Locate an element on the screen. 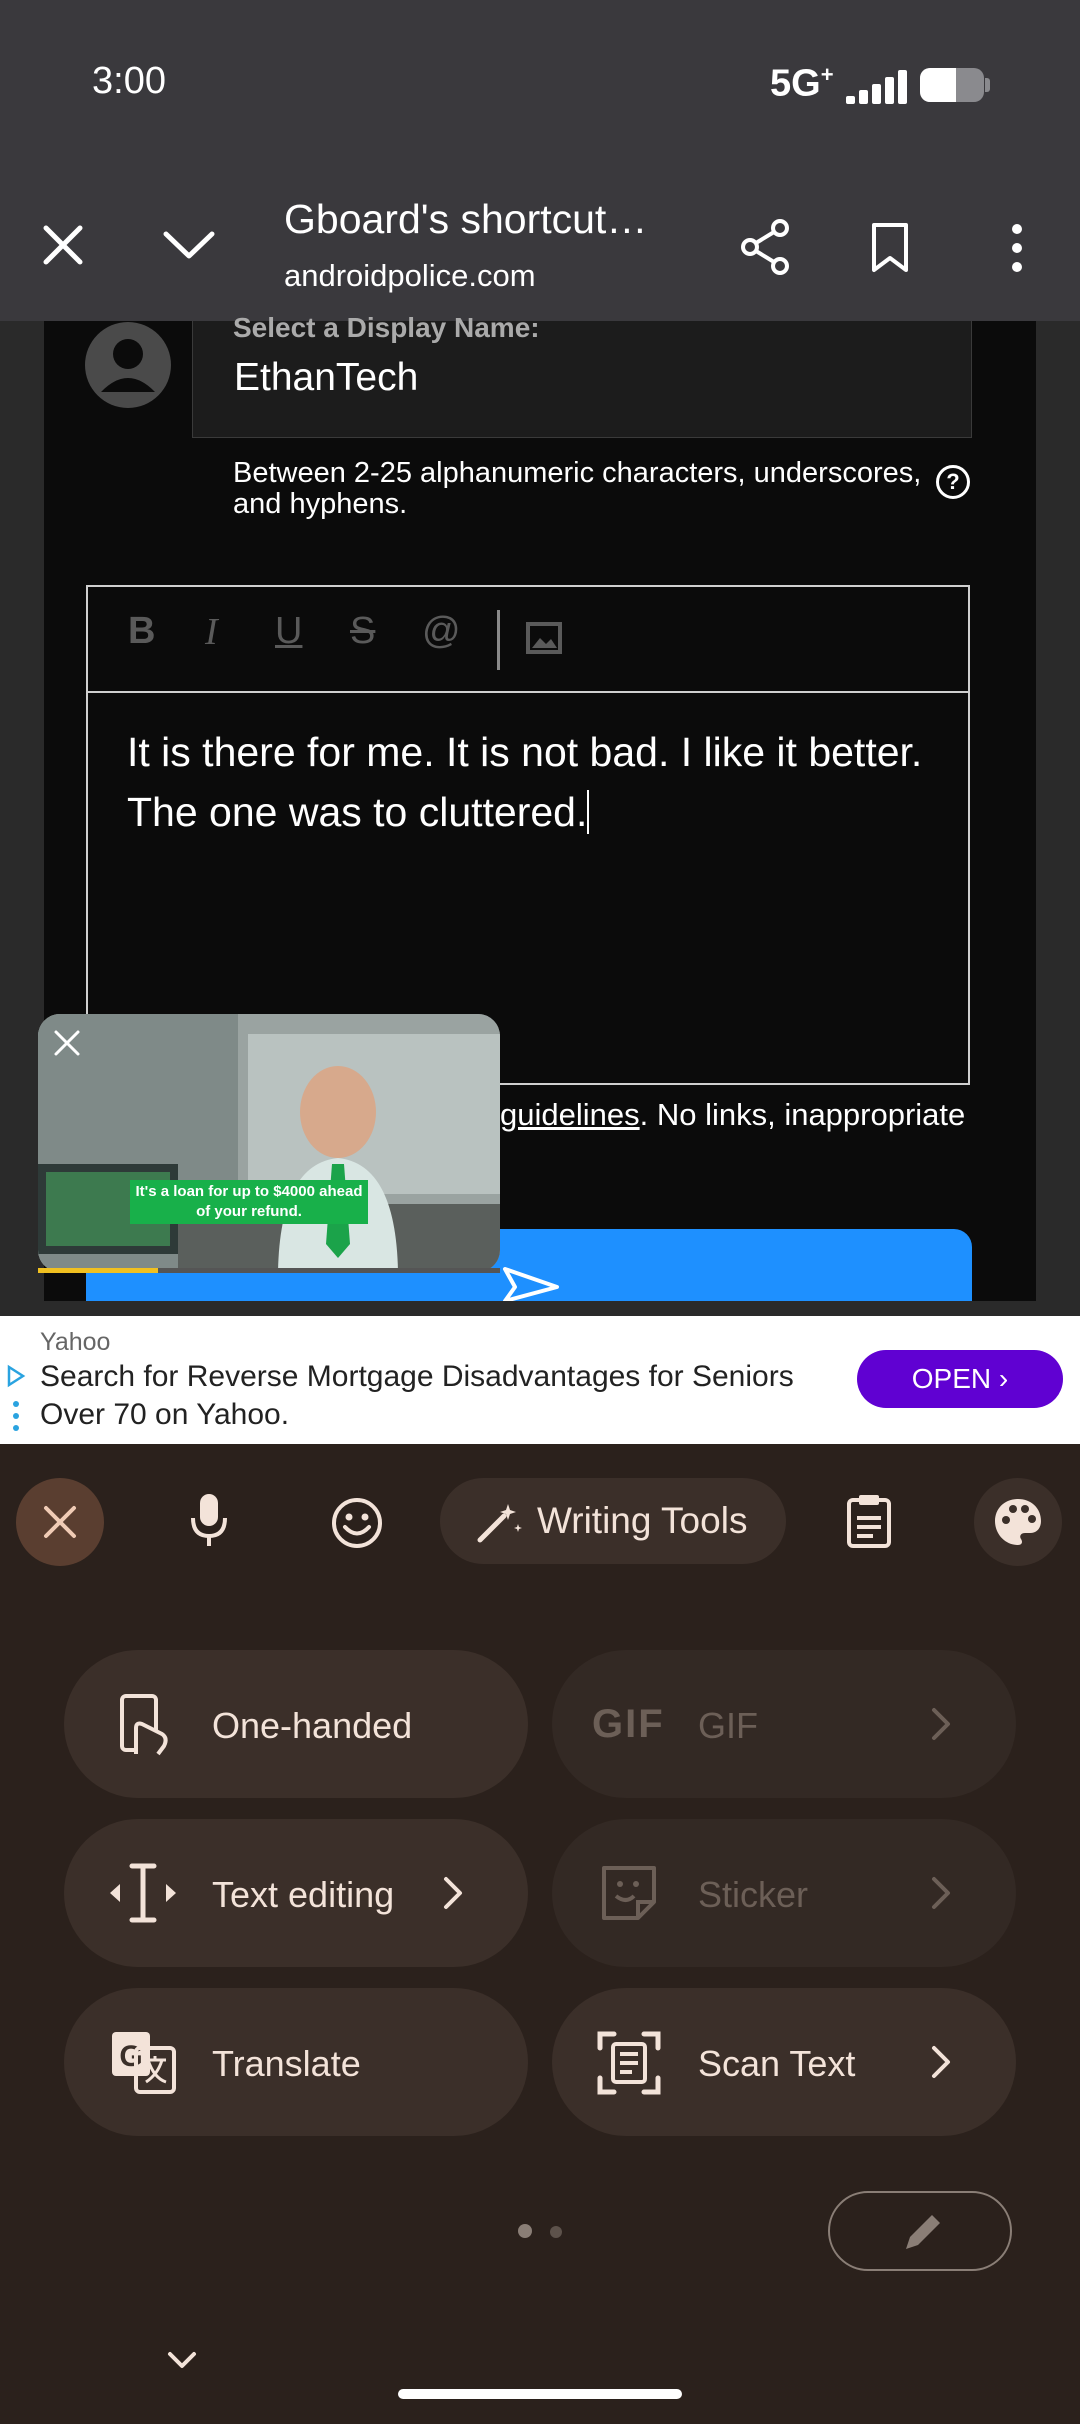  home-indicator is located at coordinates (540, 2394).